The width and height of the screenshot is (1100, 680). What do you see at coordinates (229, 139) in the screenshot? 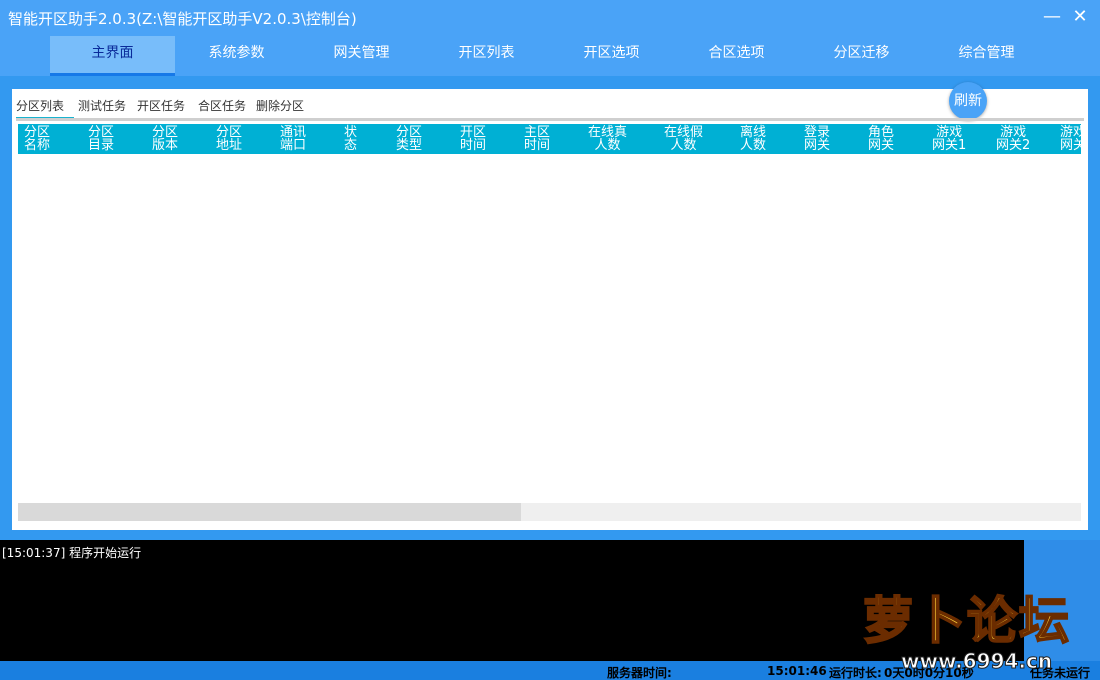
I see `column-header: 分区 地址` at bounding box center [229, 139].